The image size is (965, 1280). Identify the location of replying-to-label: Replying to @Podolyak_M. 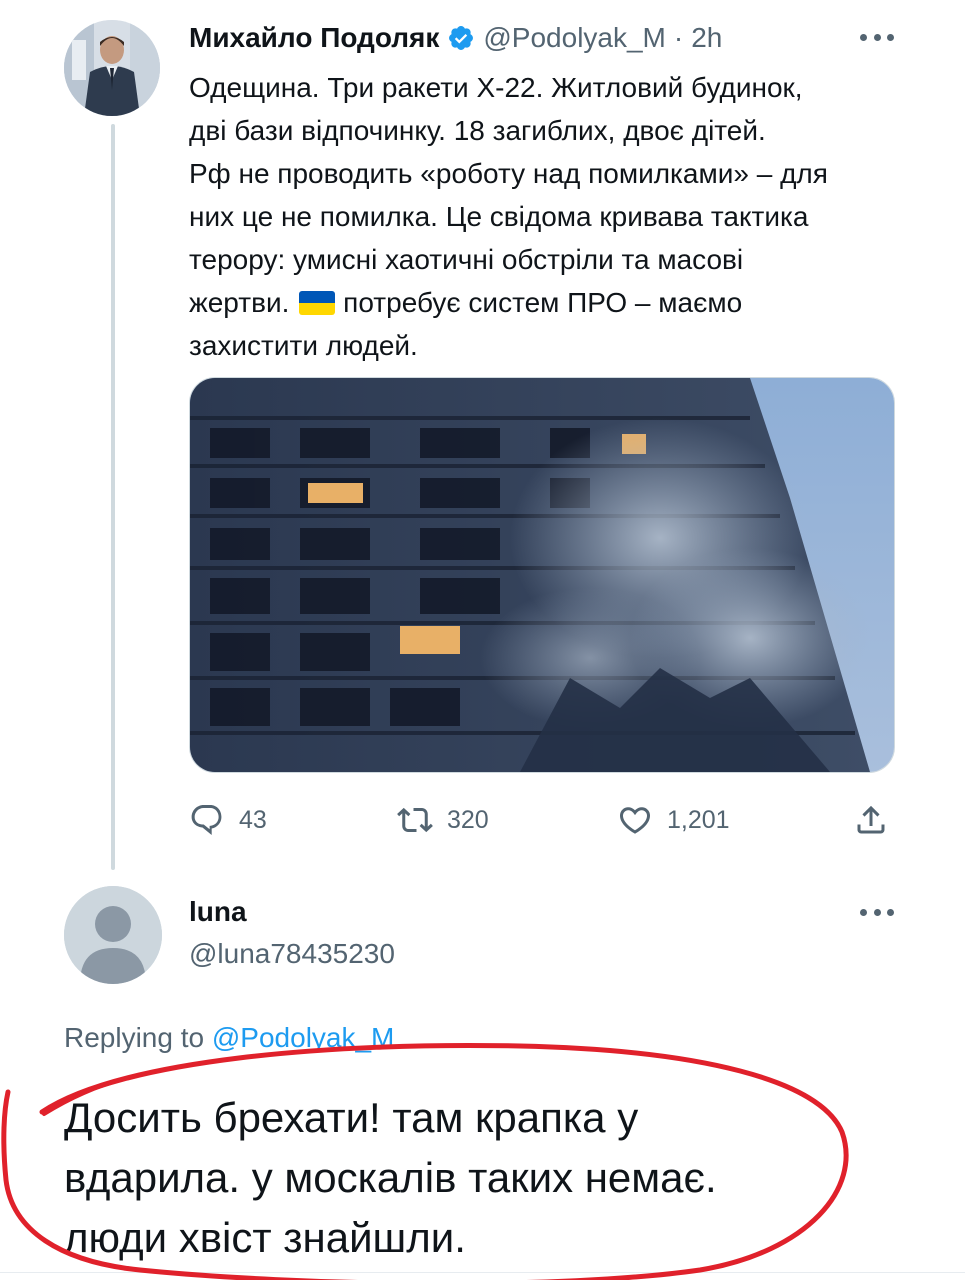
(229, 1038).